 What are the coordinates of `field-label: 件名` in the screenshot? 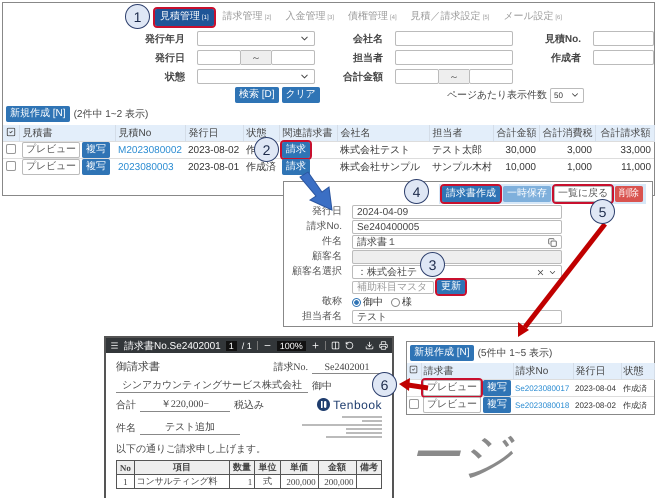 It's located at (331, 242).